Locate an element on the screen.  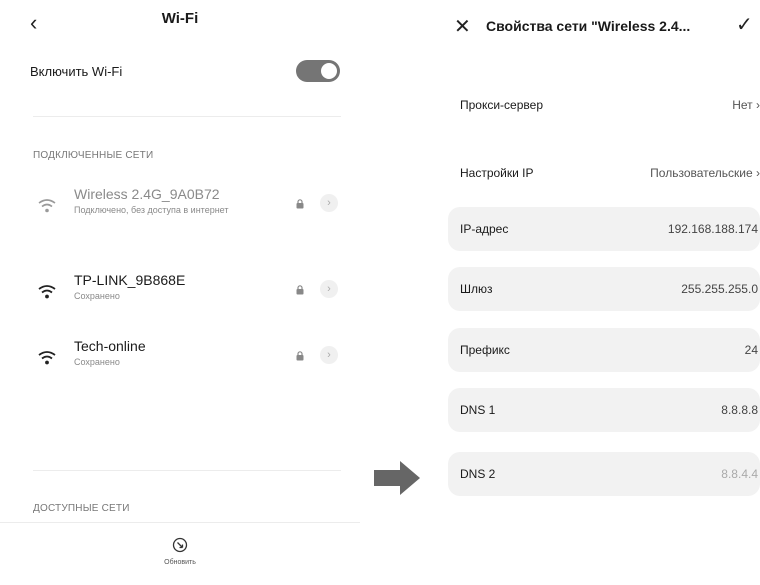
confirm-check-icon: ✓ is located at coordinates (744, 24).